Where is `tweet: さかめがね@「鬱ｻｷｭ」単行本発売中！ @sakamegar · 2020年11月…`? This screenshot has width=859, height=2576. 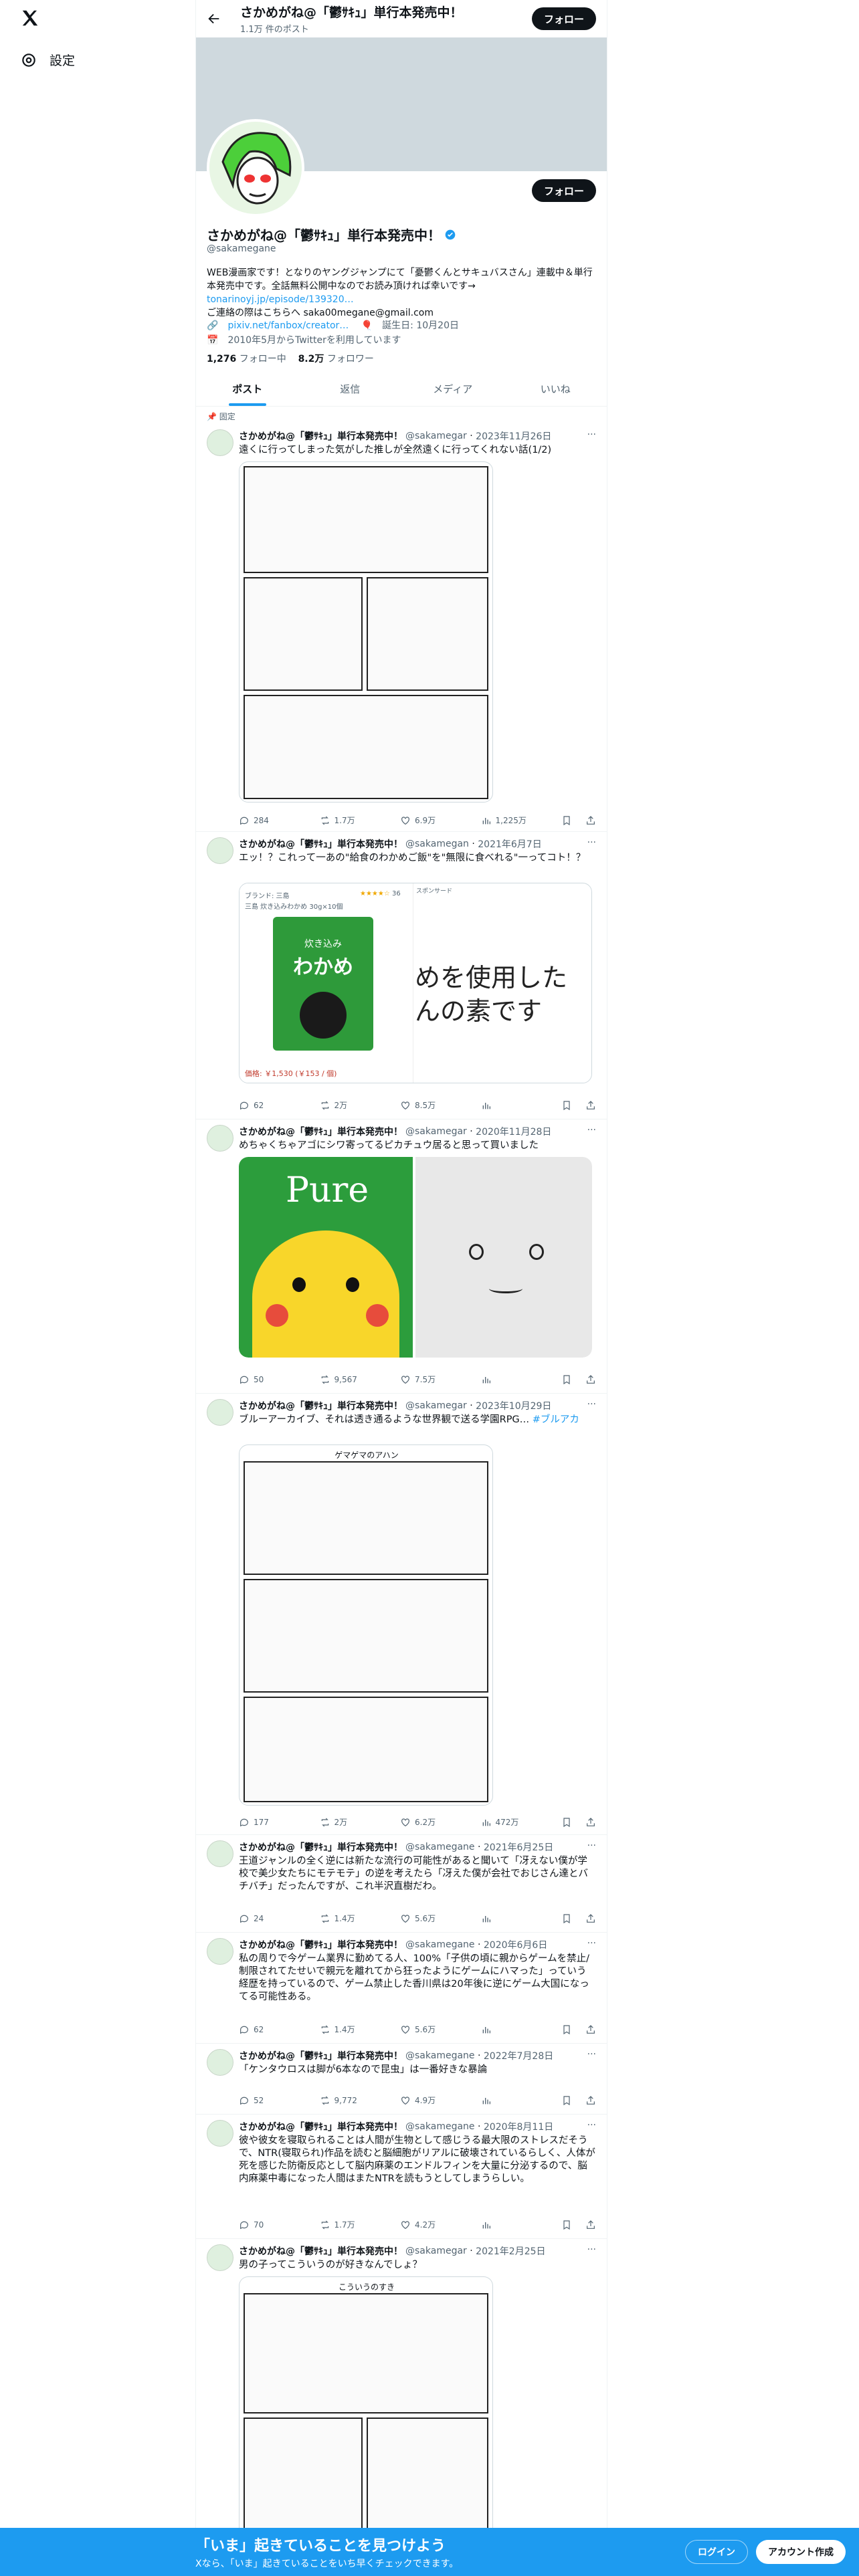 tweet: さかめがね@「鬱ｻｷｭ」単行本発売中！ @sakamegar · 2020年11月… is located at coordinates (401, 1257).